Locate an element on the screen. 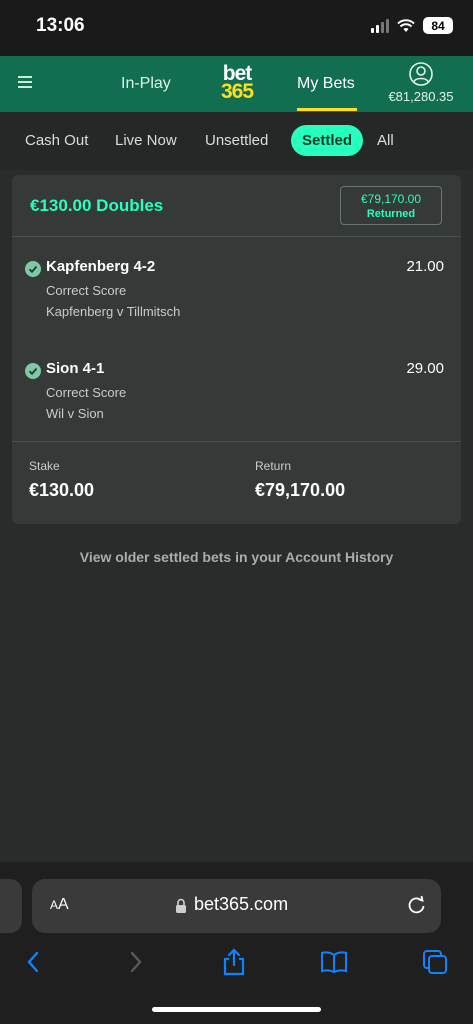 This screenshot has width=473, height=1024. nav-in-play: In-Play is located at coordinates (146, 84).